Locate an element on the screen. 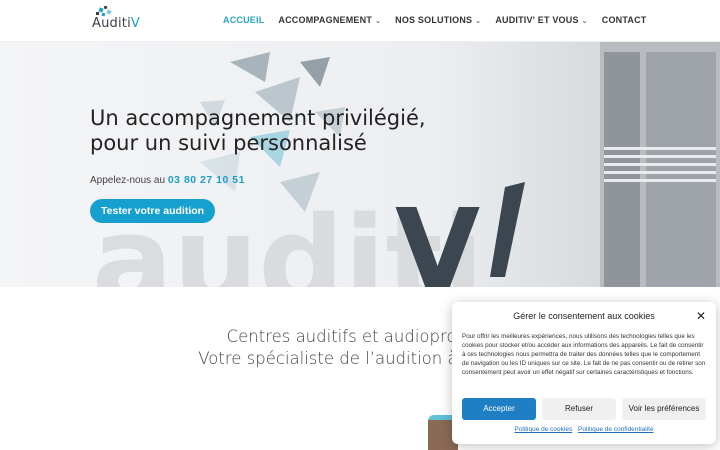 The height and width of the screenshot is (450, 720). nav-auditiv-et-vous: Auditiv' et vous ⌄ is located at coordinates (541, 20).